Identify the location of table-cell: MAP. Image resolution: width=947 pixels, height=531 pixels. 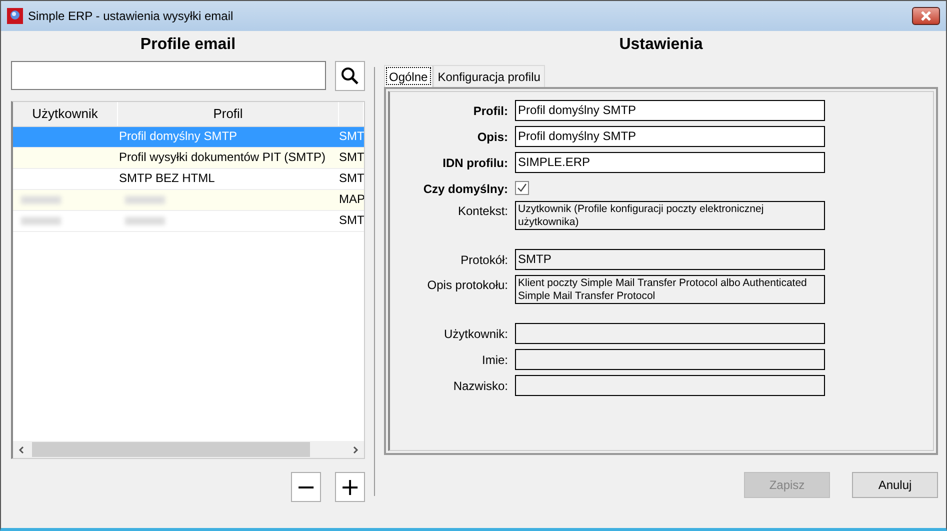
(351, 199).